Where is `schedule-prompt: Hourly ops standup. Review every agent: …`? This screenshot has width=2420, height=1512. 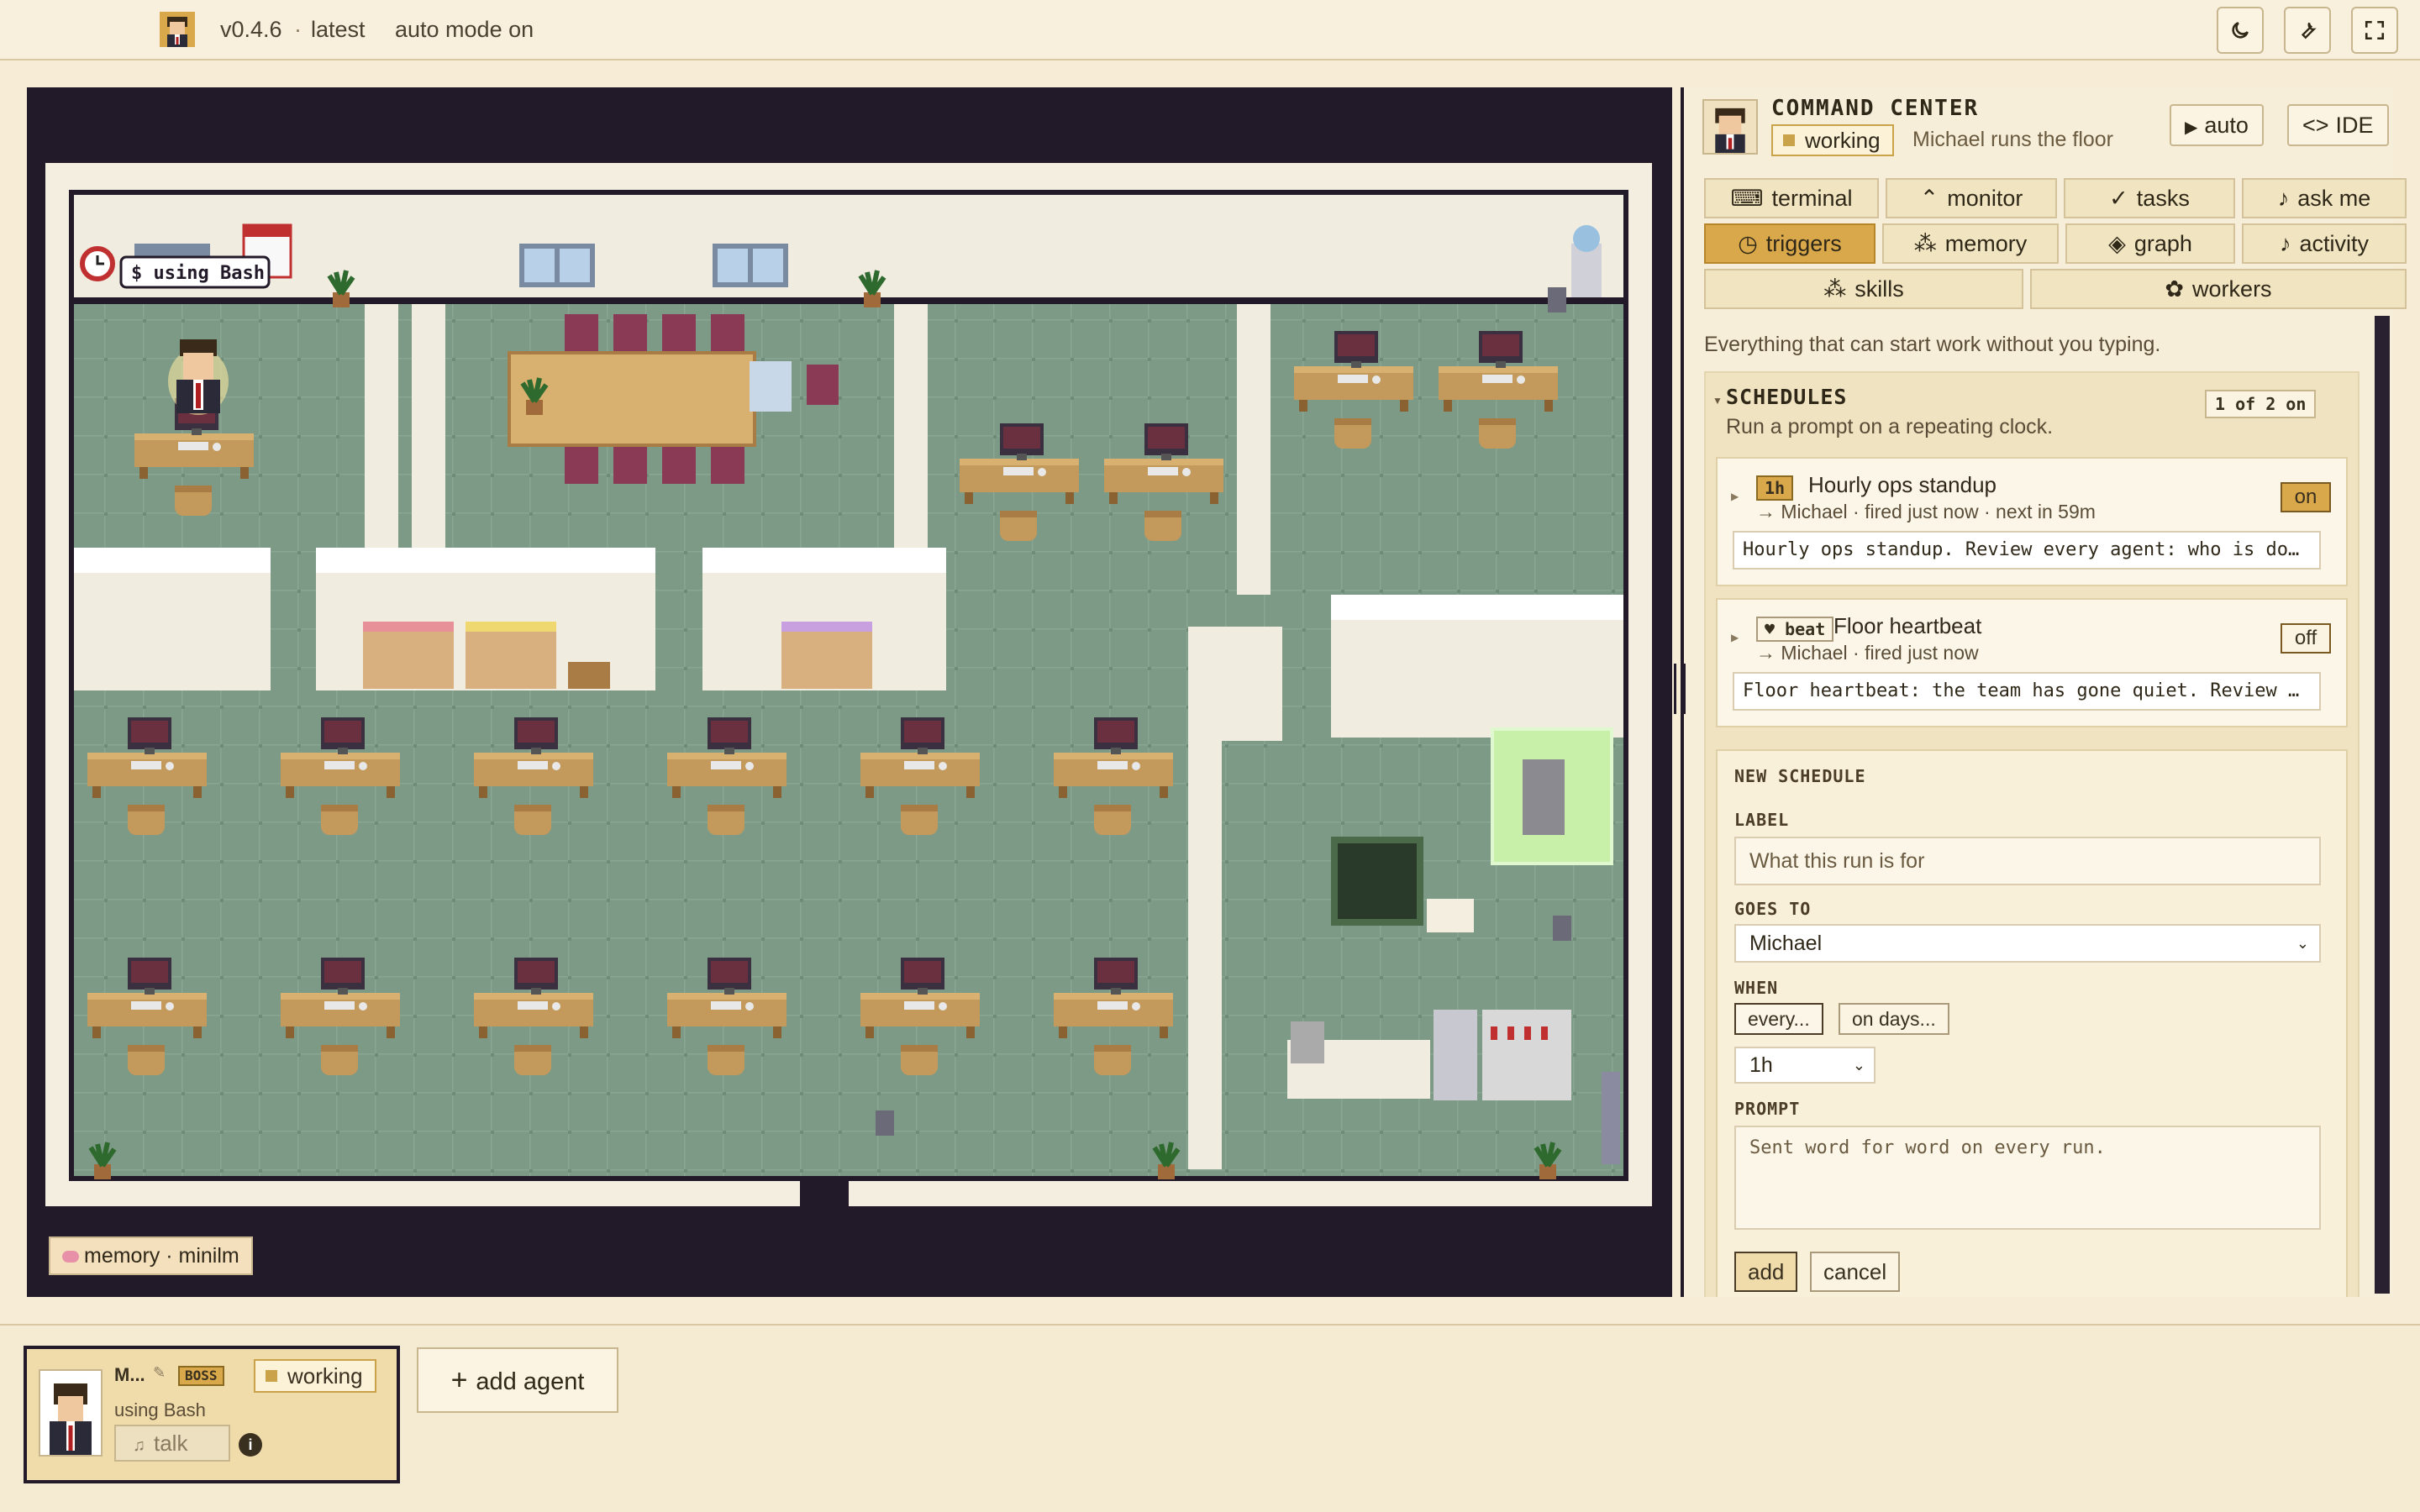 schedule-prompt: Hourly ops standup. Review every agent: … is located at coordinates (2027, 550).